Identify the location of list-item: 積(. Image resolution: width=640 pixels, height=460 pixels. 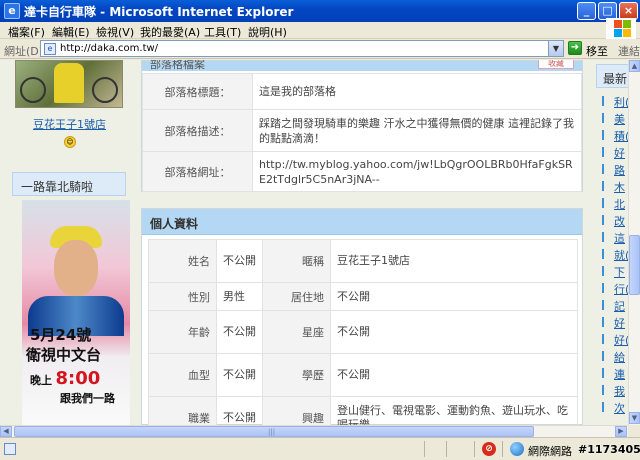
(621, 136).